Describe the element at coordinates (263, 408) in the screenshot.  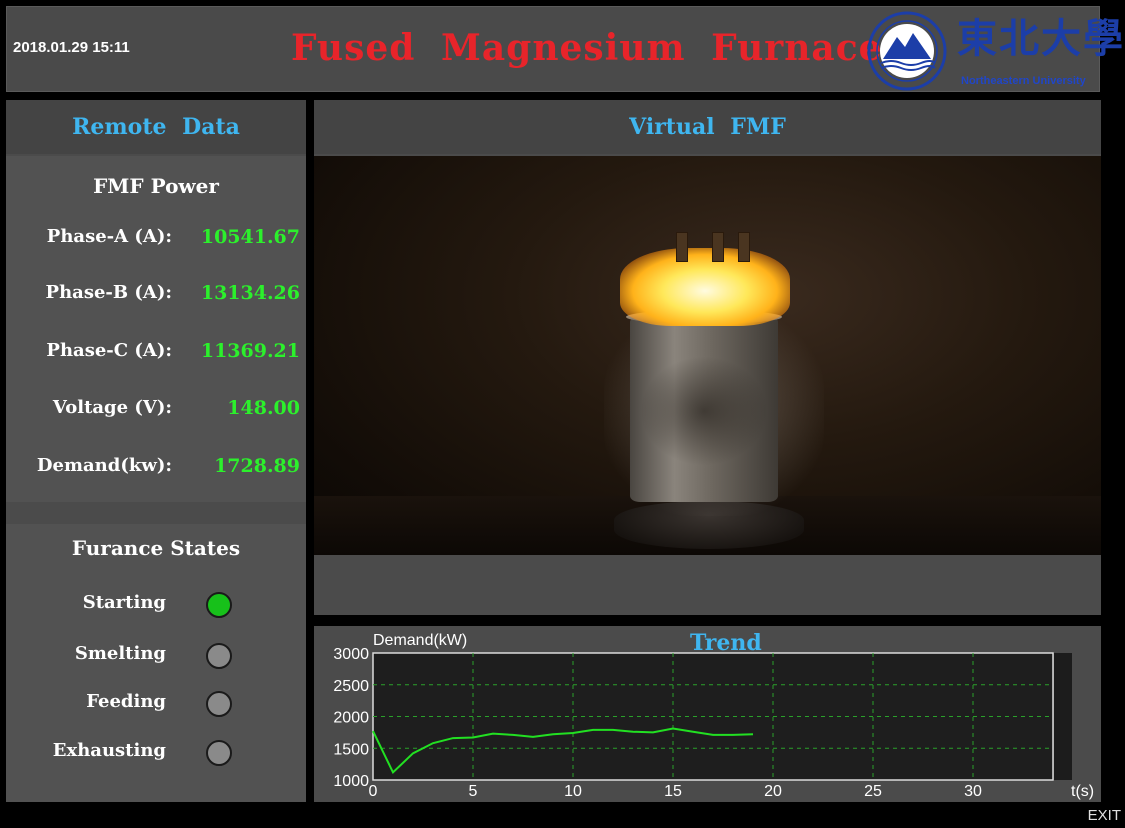
I see `power-value: 148.00` at that location.